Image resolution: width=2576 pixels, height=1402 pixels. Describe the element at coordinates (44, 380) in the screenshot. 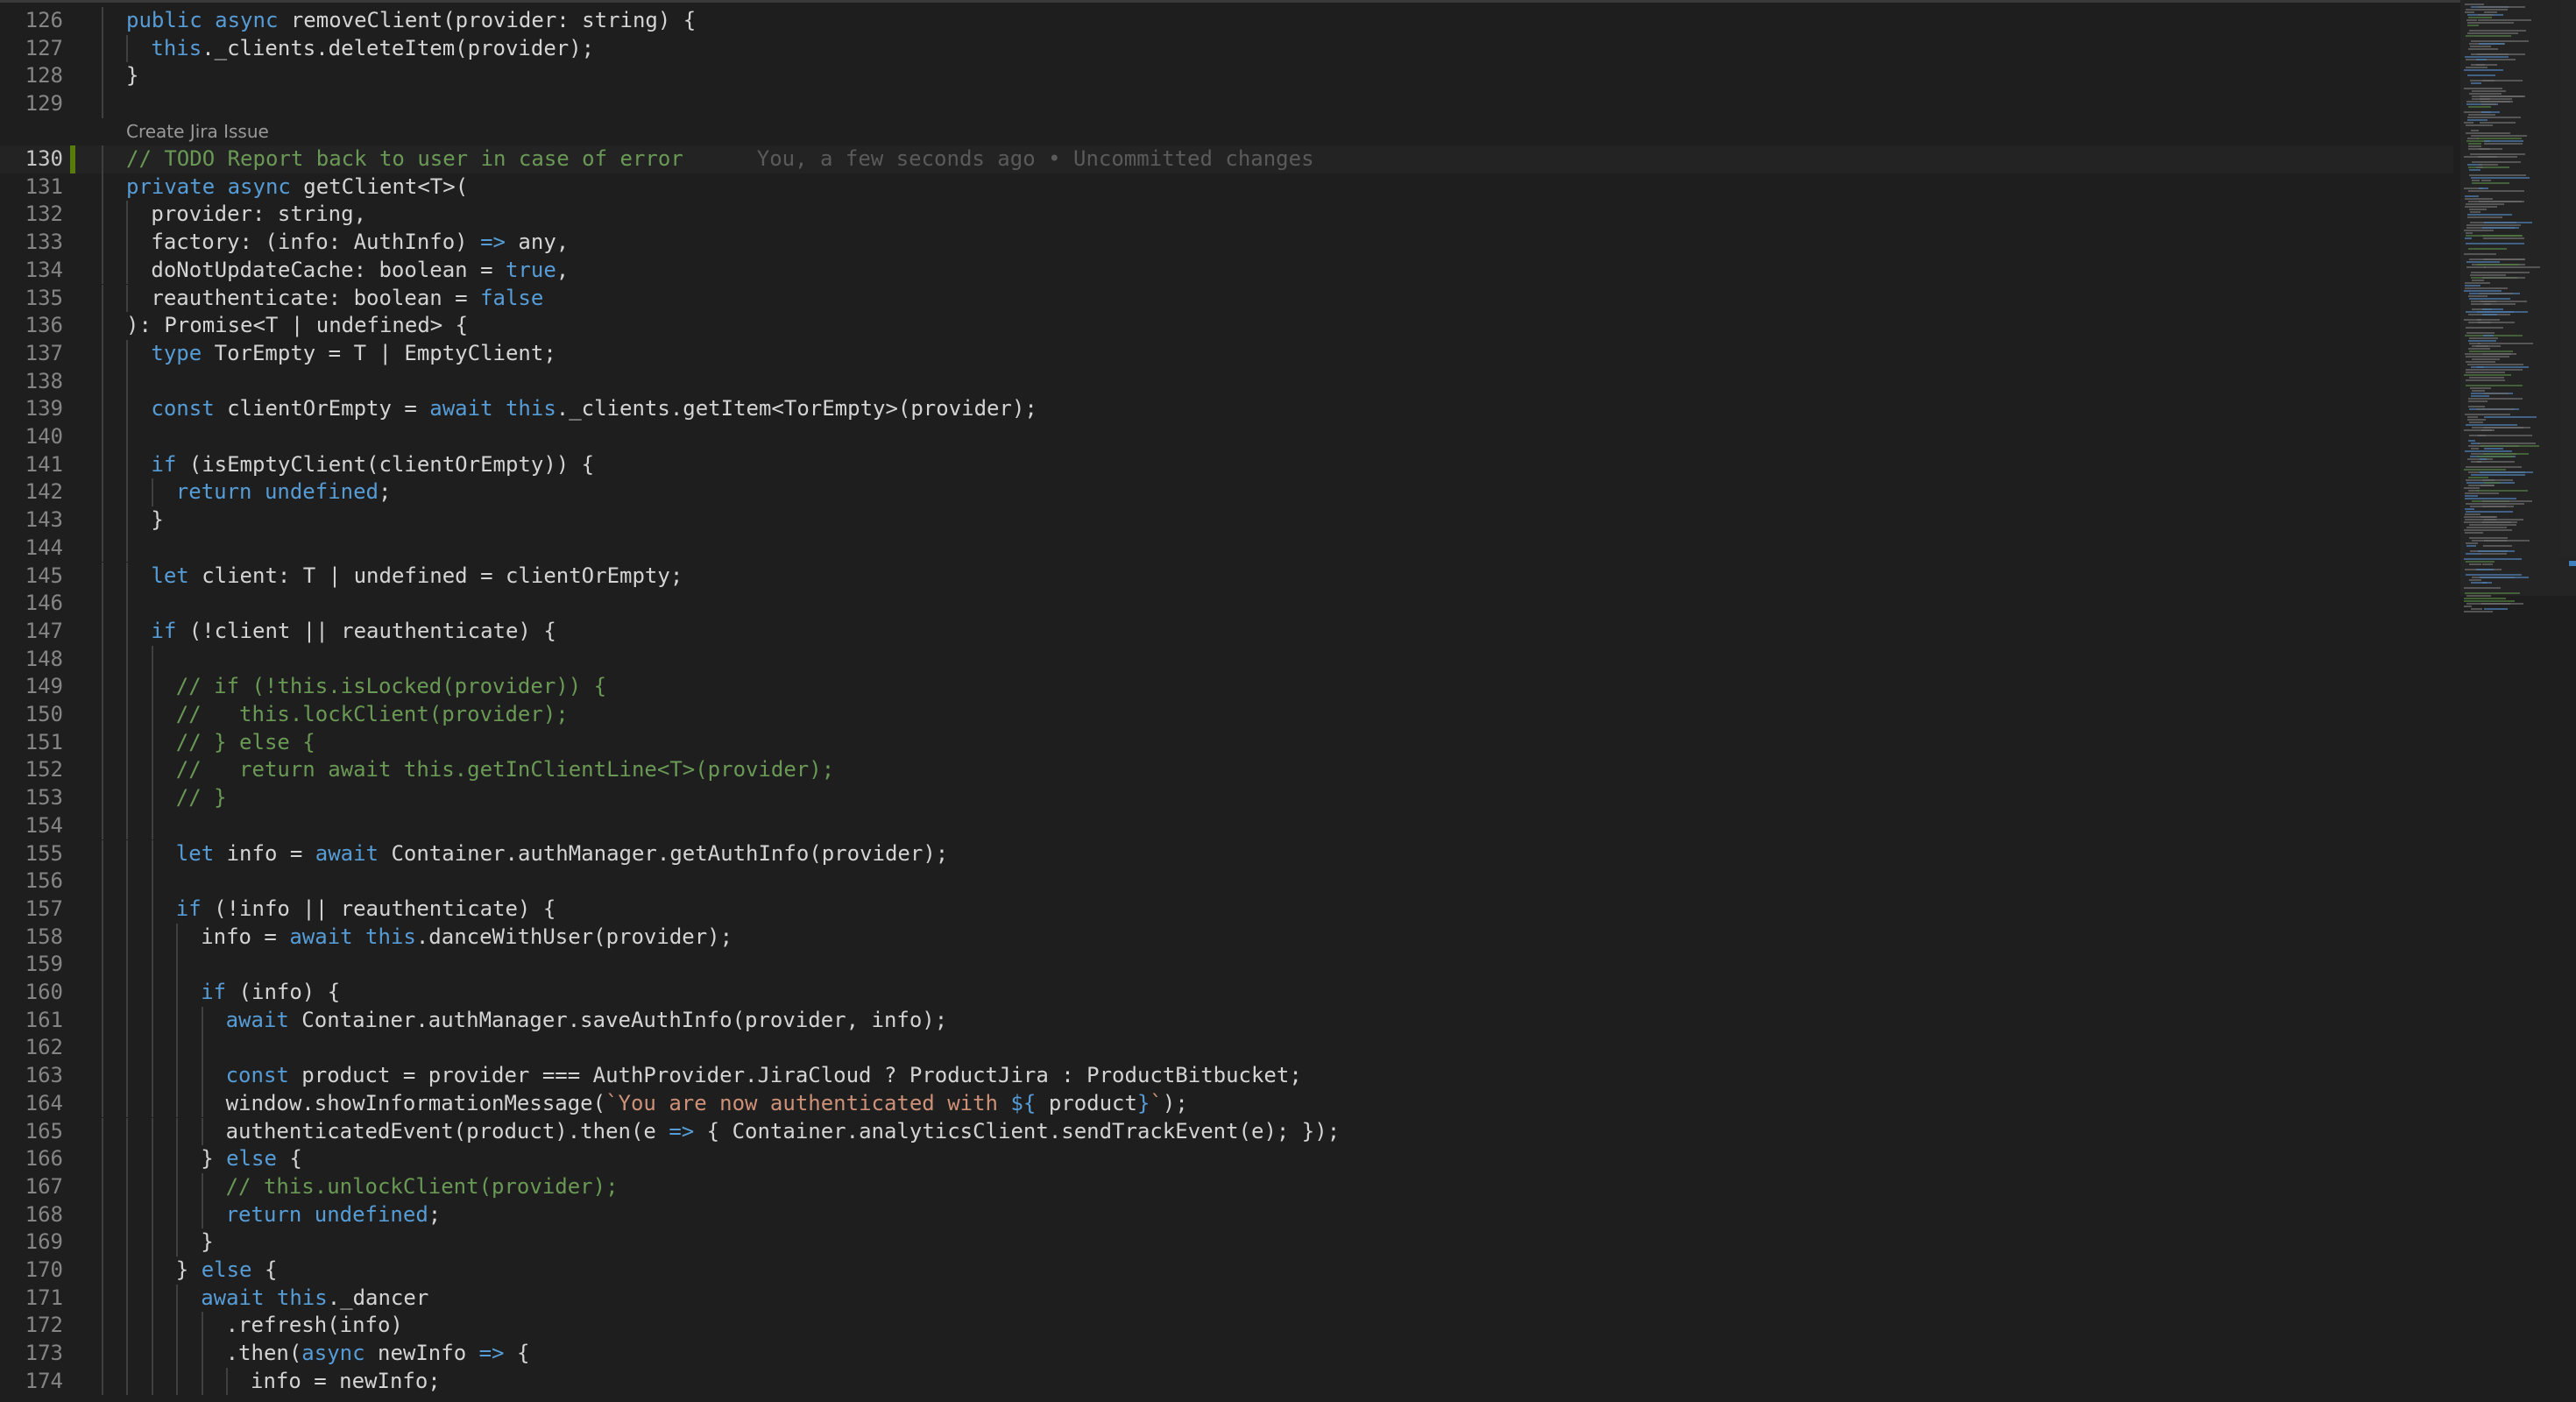

I see `line-number: 138` at that location.